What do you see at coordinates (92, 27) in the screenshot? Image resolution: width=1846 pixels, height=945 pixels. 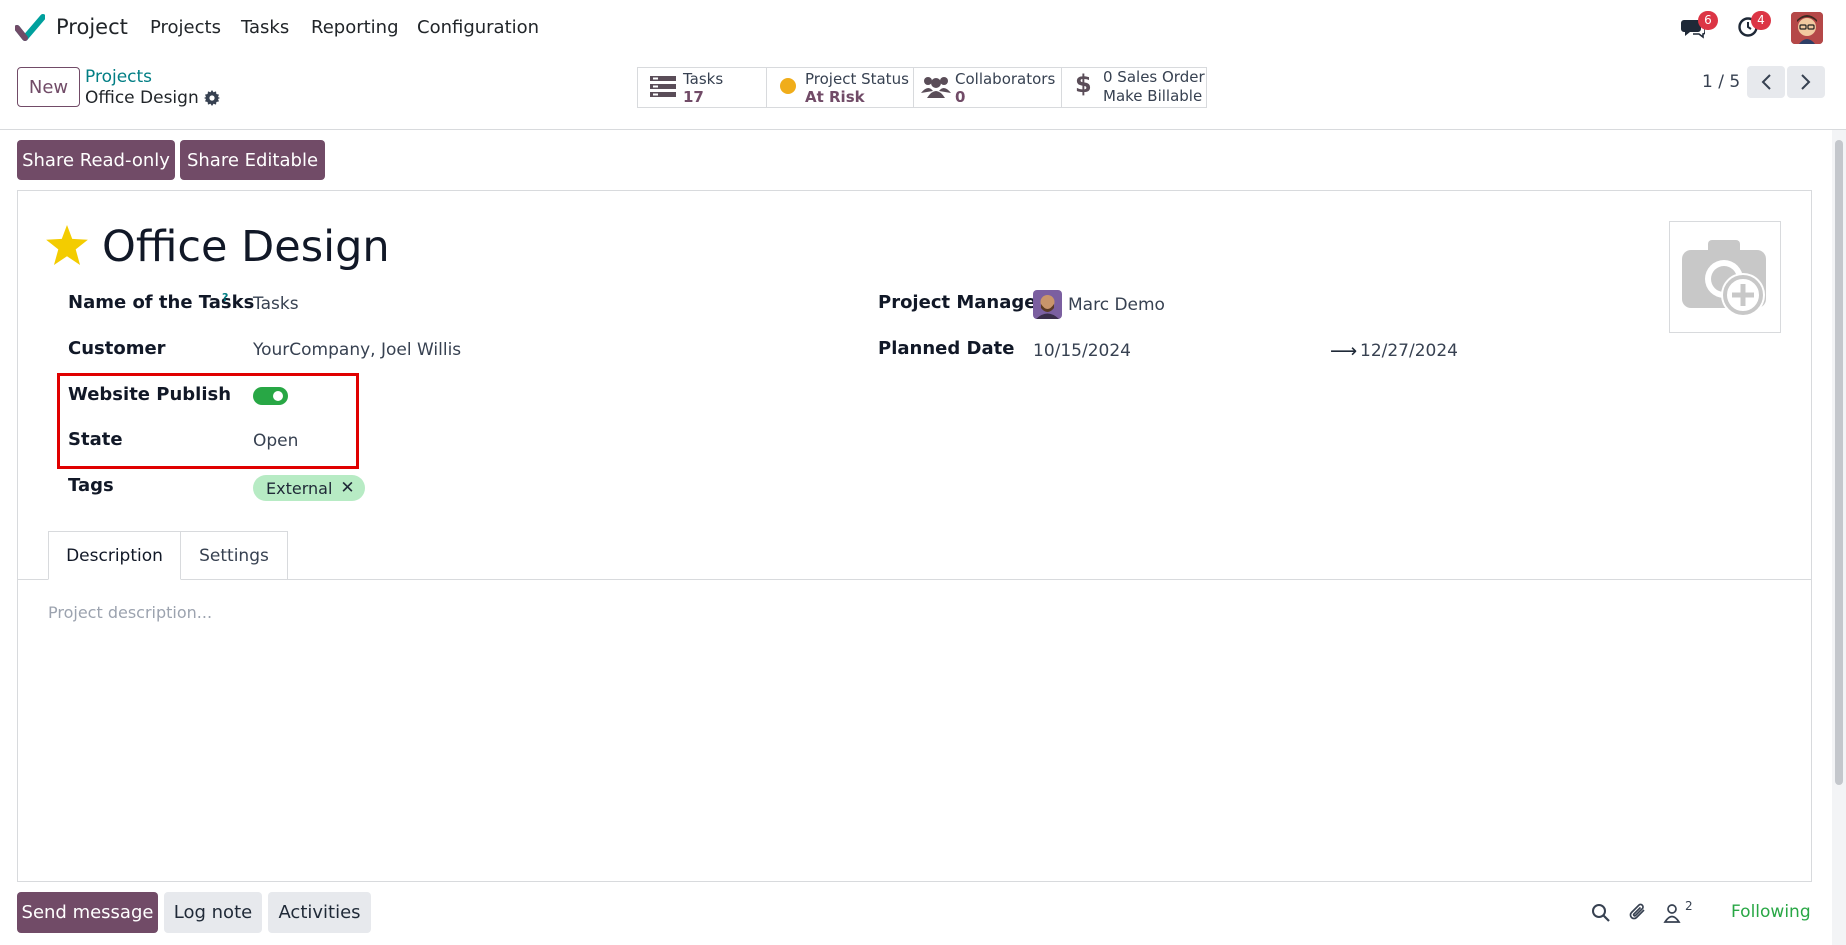 I see `app-name: Project` at bounding box center [92, 27].